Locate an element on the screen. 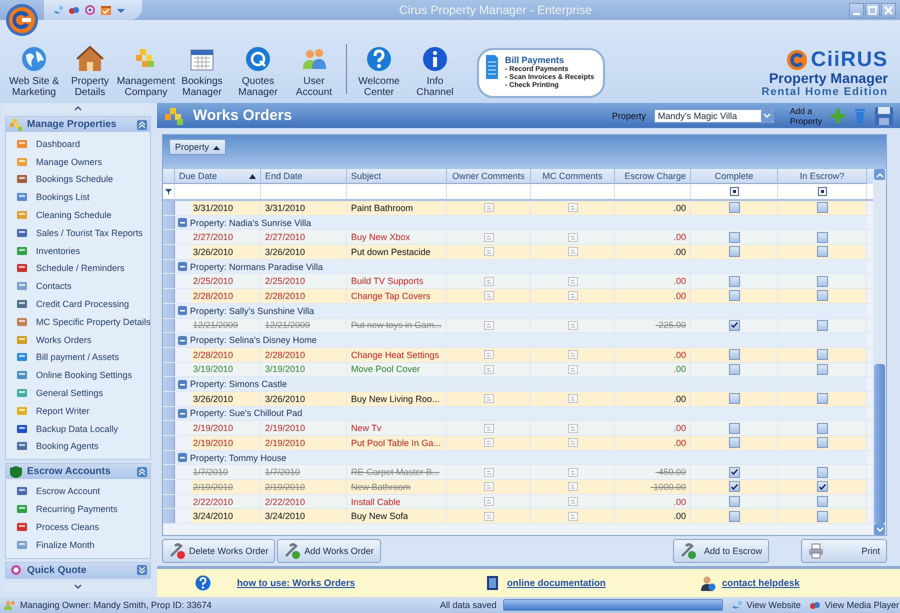  maximize-icon is located at coordinates (872, 10).